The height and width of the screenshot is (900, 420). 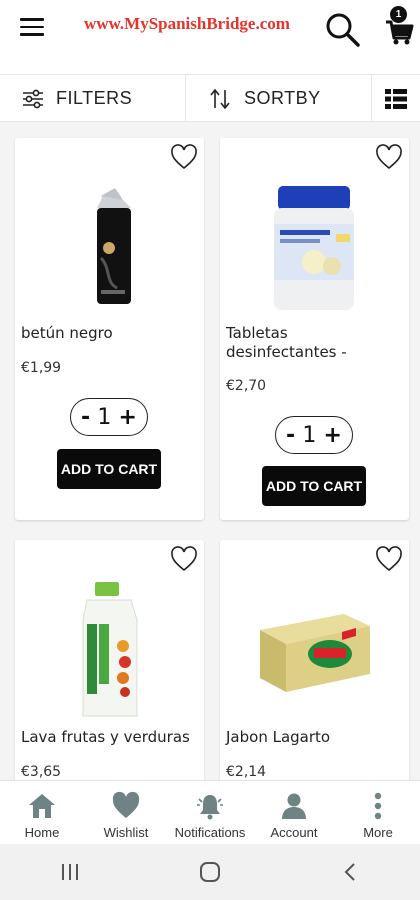 I want to click on nav-notifications: Notifications, so click(x=210, y=812).